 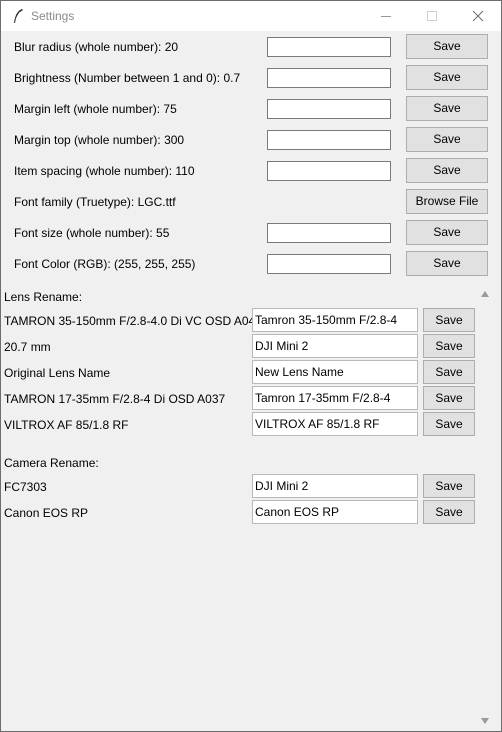 I want to click on lens-original-name: Original Lens Name, so click(x=57, y=373).